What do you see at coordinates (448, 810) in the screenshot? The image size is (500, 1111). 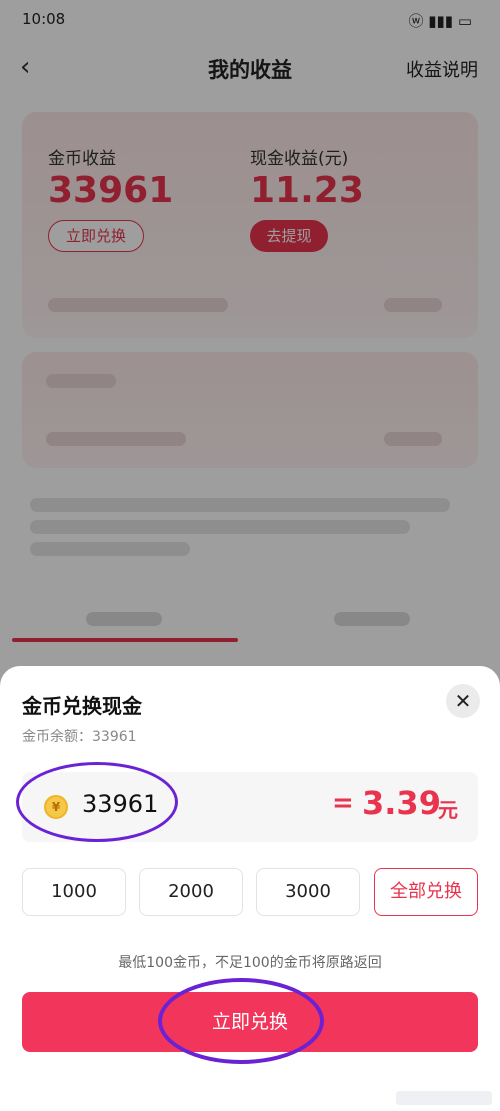 I see `cash-result-unit: 元` at bounding box center [448, 810].